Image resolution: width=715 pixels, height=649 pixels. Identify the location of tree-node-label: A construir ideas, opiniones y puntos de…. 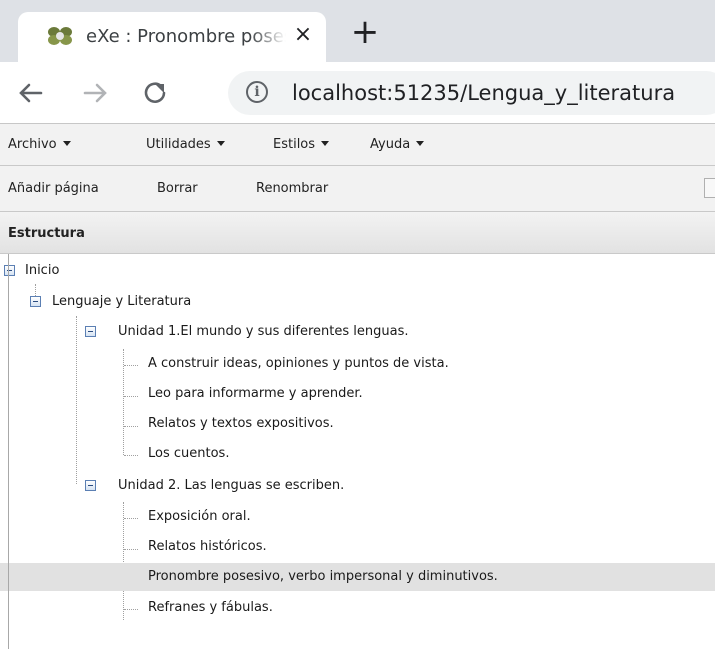
(298, 363).